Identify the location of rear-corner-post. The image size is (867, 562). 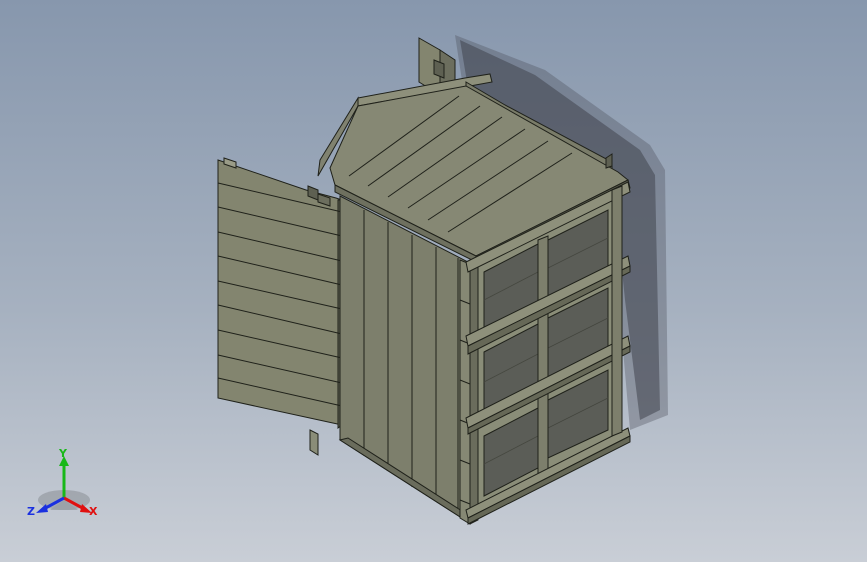
(617, 311).